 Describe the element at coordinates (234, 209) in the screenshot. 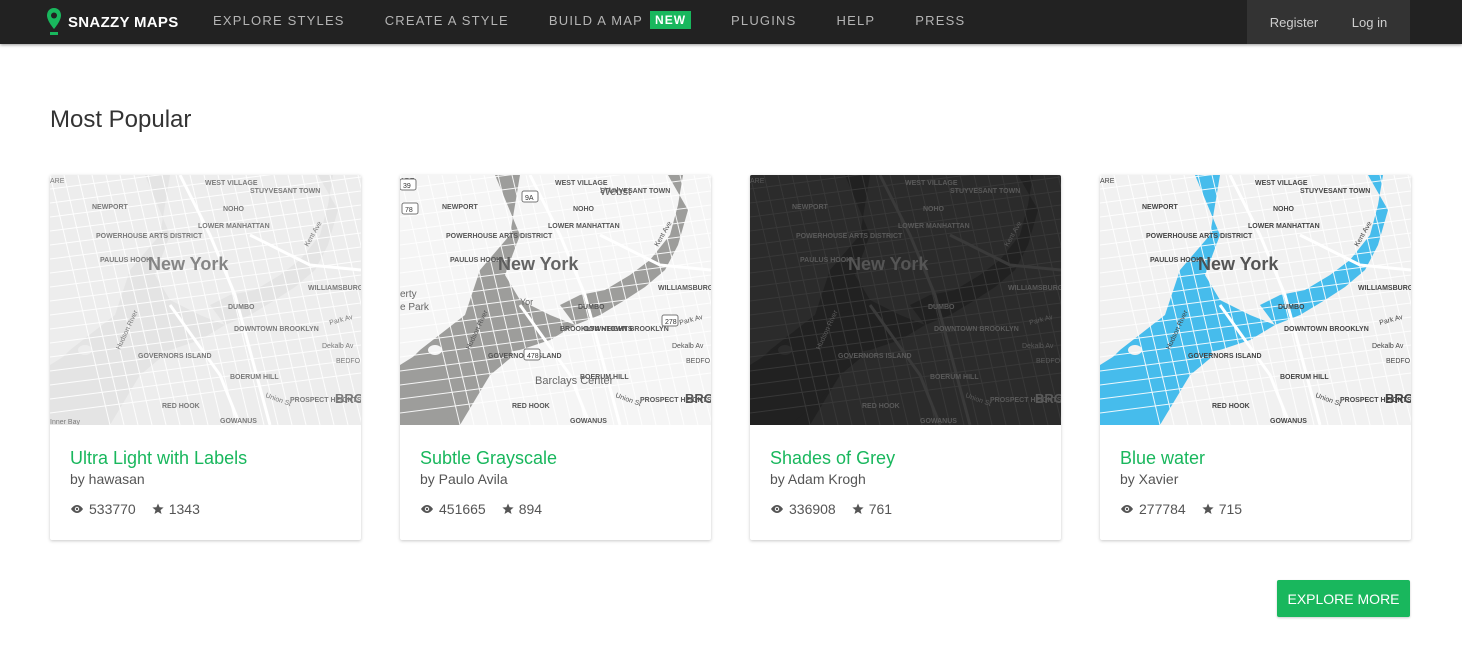

I see `svg-text: NOHO` at that location.